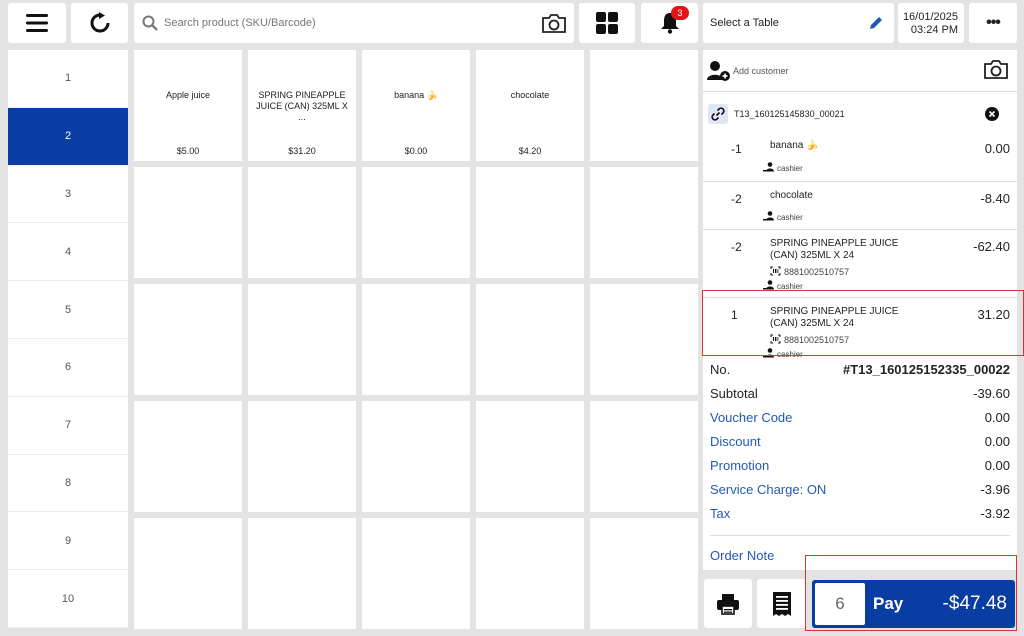 Image resolution: width=1024 pixels, height=636 pixels. I want to click on promotion-row: Promotion 0.00, so click(860, 468).